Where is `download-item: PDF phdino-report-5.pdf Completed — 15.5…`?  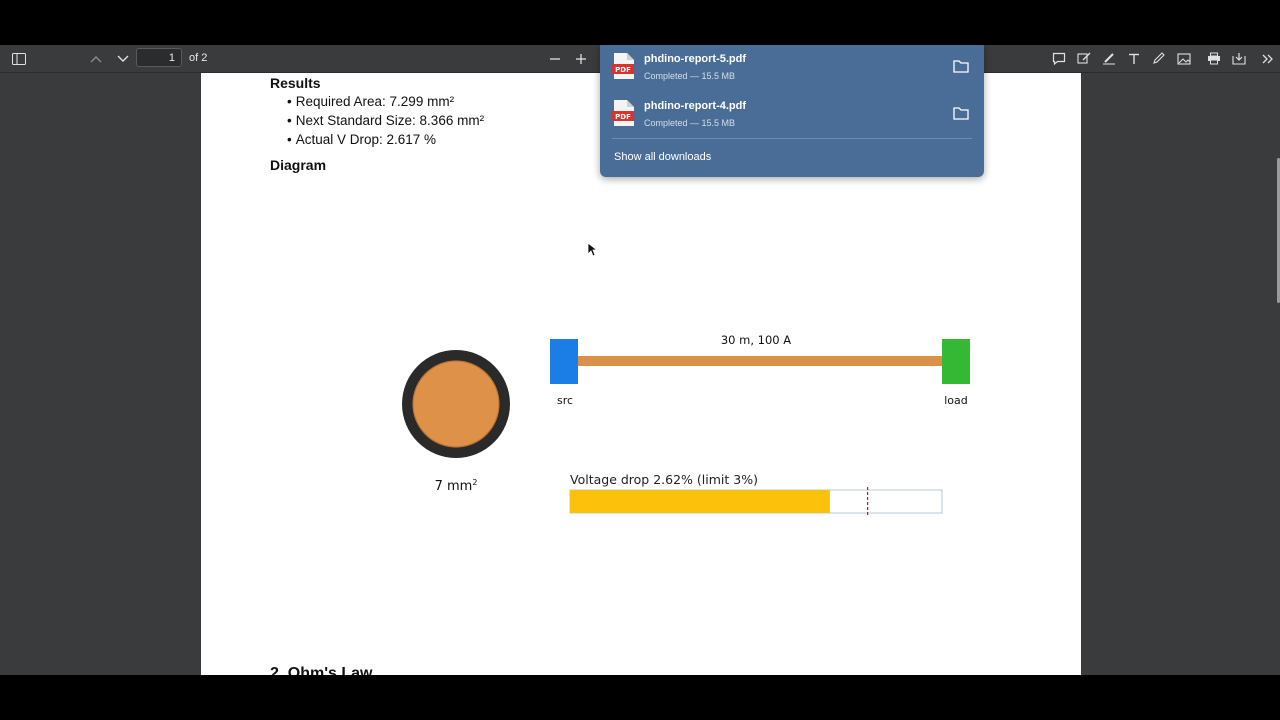 download-item: PDF phdino-report-5.pdf Completed — 15.5… is located at coordinates (792, 67).